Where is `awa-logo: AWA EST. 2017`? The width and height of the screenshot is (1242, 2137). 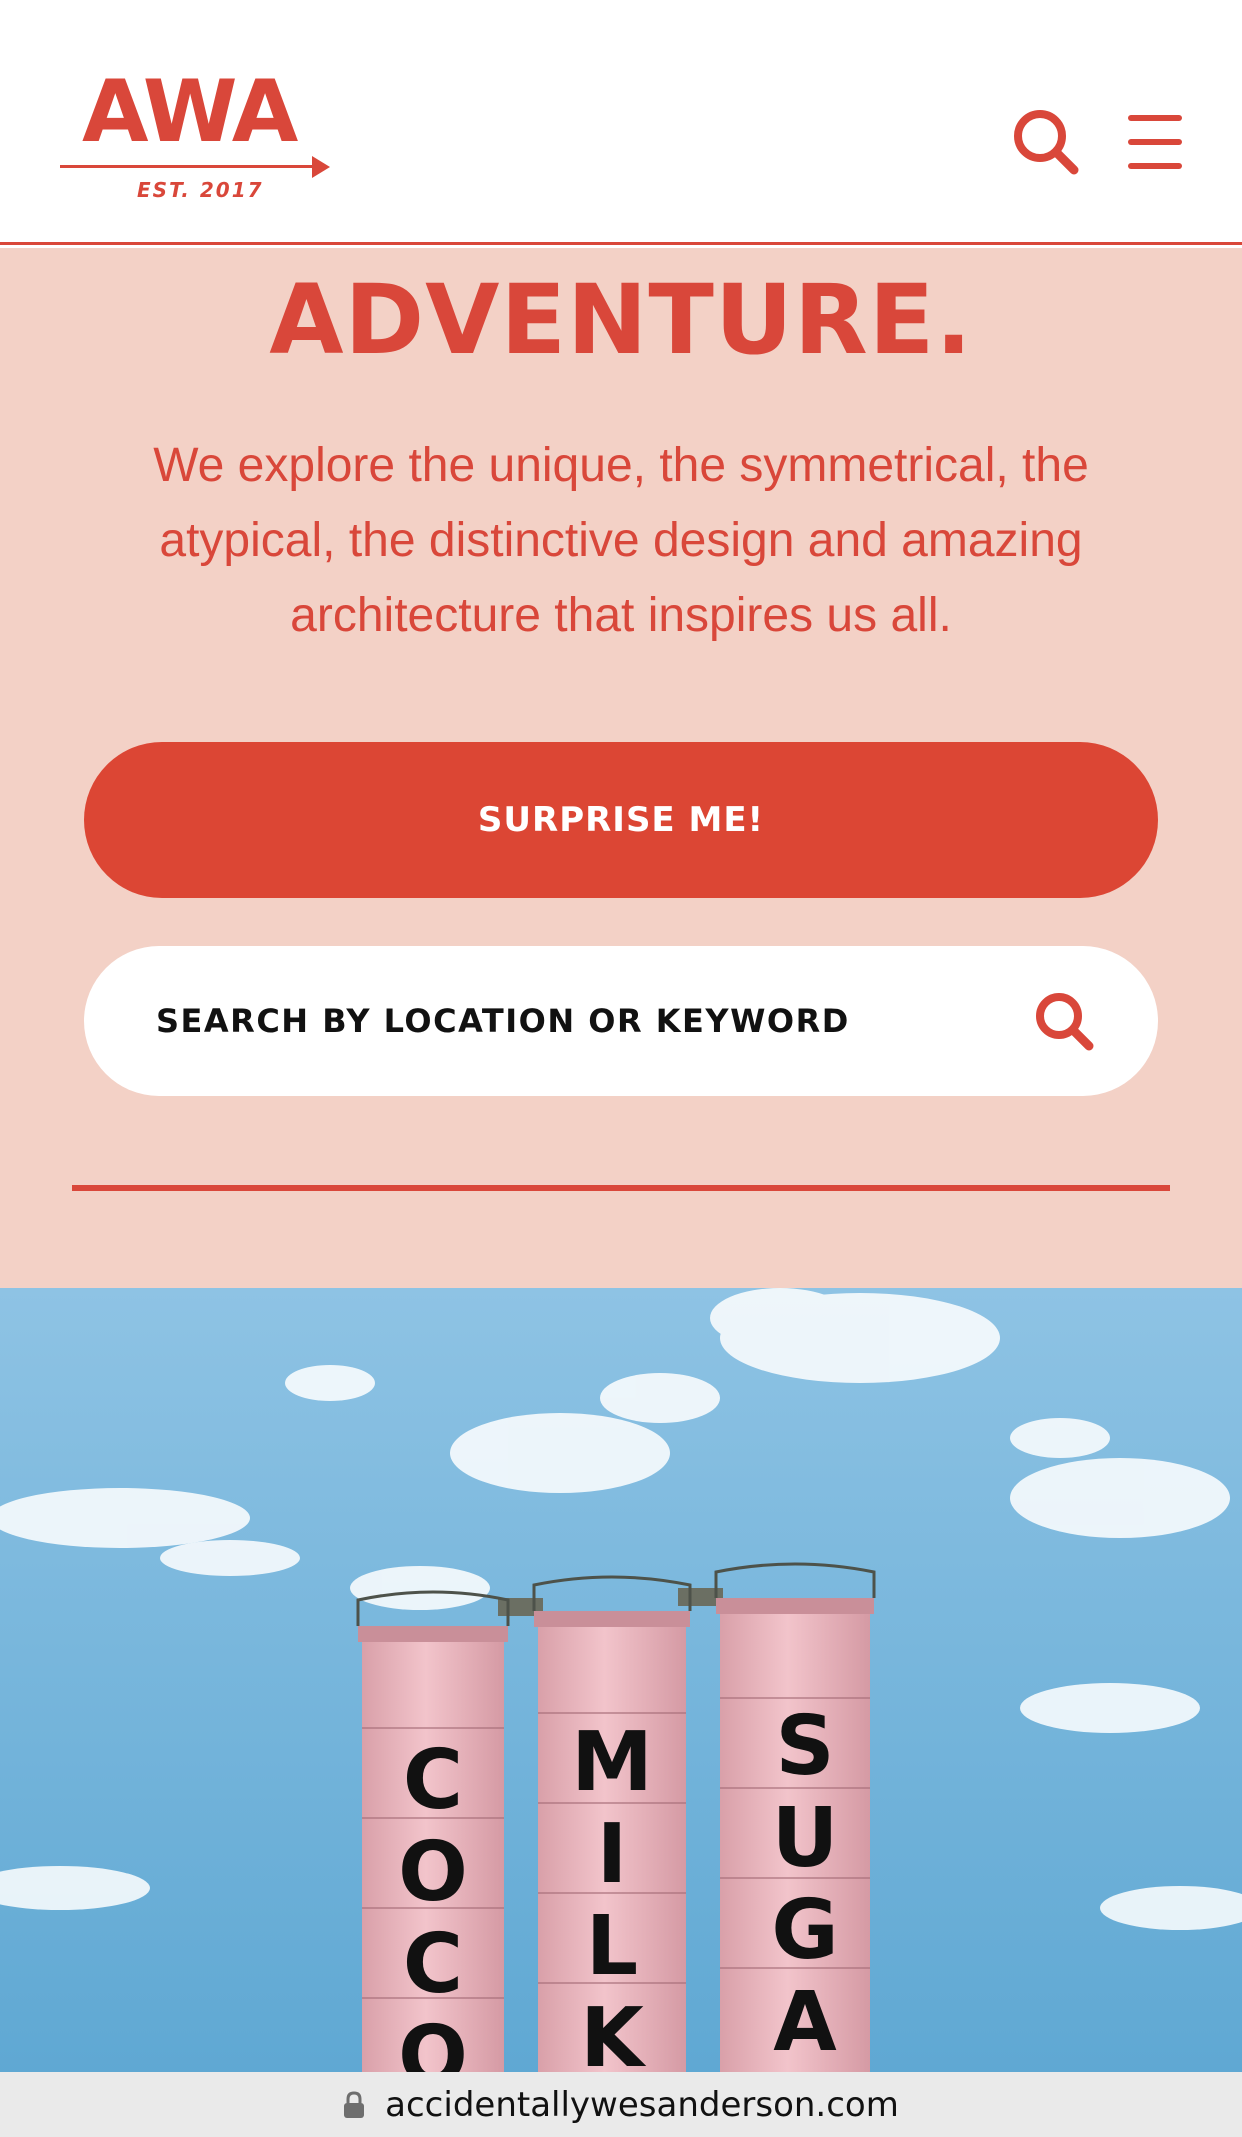
awa-logo: AWA EST. 2017 is located at coordinates (195, 137).